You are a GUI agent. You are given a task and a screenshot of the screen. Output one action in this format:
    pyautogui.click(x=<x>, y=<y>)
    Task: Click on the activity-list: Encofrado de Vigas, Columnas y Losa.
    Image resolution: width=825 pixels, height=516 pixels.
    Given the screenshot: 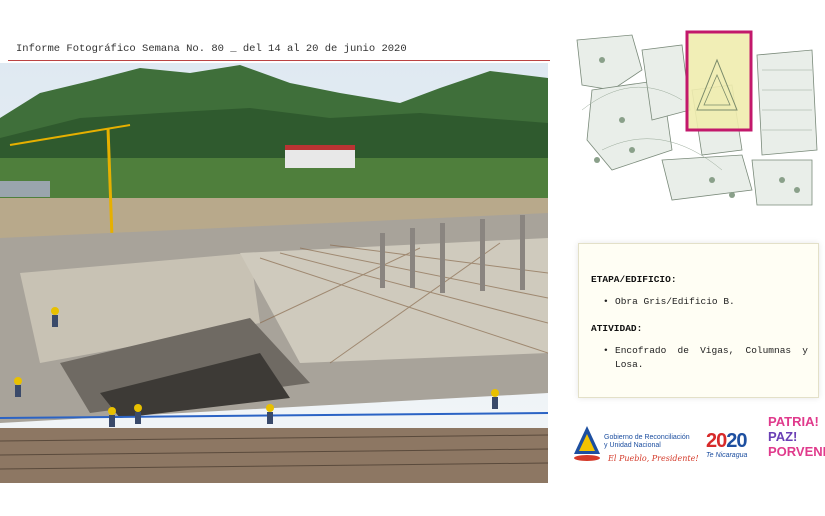 What is the action you would take?
    pyautogui.click(x=705, y=358)
    